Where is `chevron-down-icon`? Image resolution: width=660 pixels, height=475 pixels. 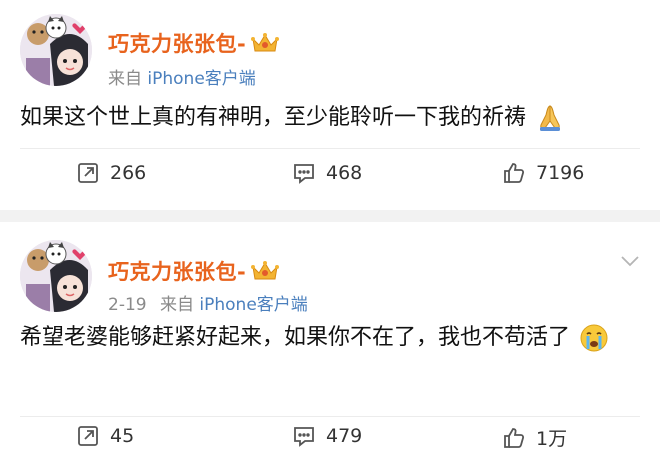
chevron-down-icon is located at coordinates (630, 261).